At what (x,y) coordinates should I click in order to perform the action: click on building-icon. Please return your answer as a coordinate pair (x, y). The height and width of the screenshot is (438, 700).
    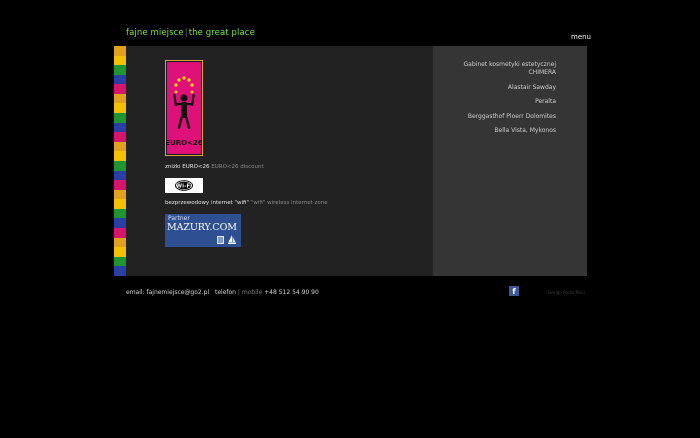
    Looking at the image, I should click on (220, 240).